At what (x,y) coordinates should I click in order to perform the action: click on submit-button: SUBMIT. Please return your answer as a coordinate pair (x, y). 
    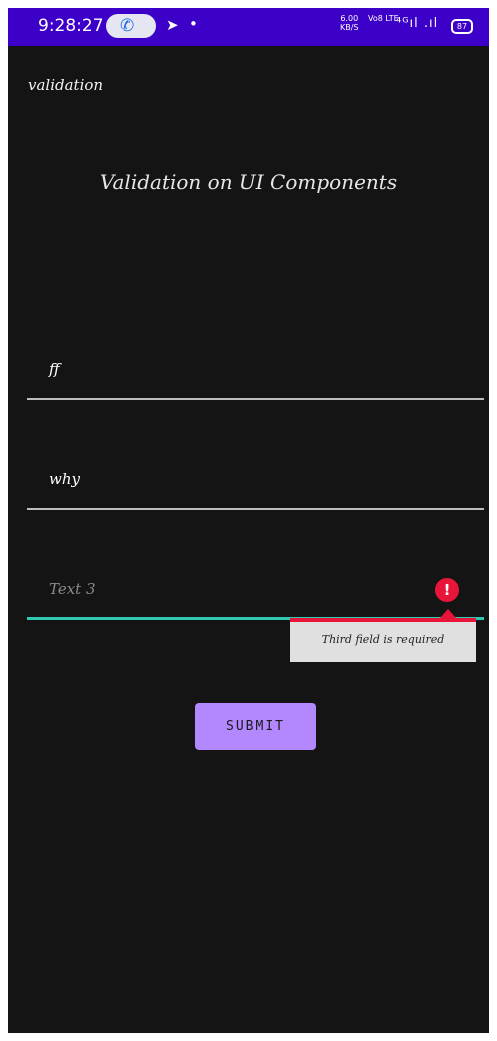
    Looking at the image, I should click on (255, 726).